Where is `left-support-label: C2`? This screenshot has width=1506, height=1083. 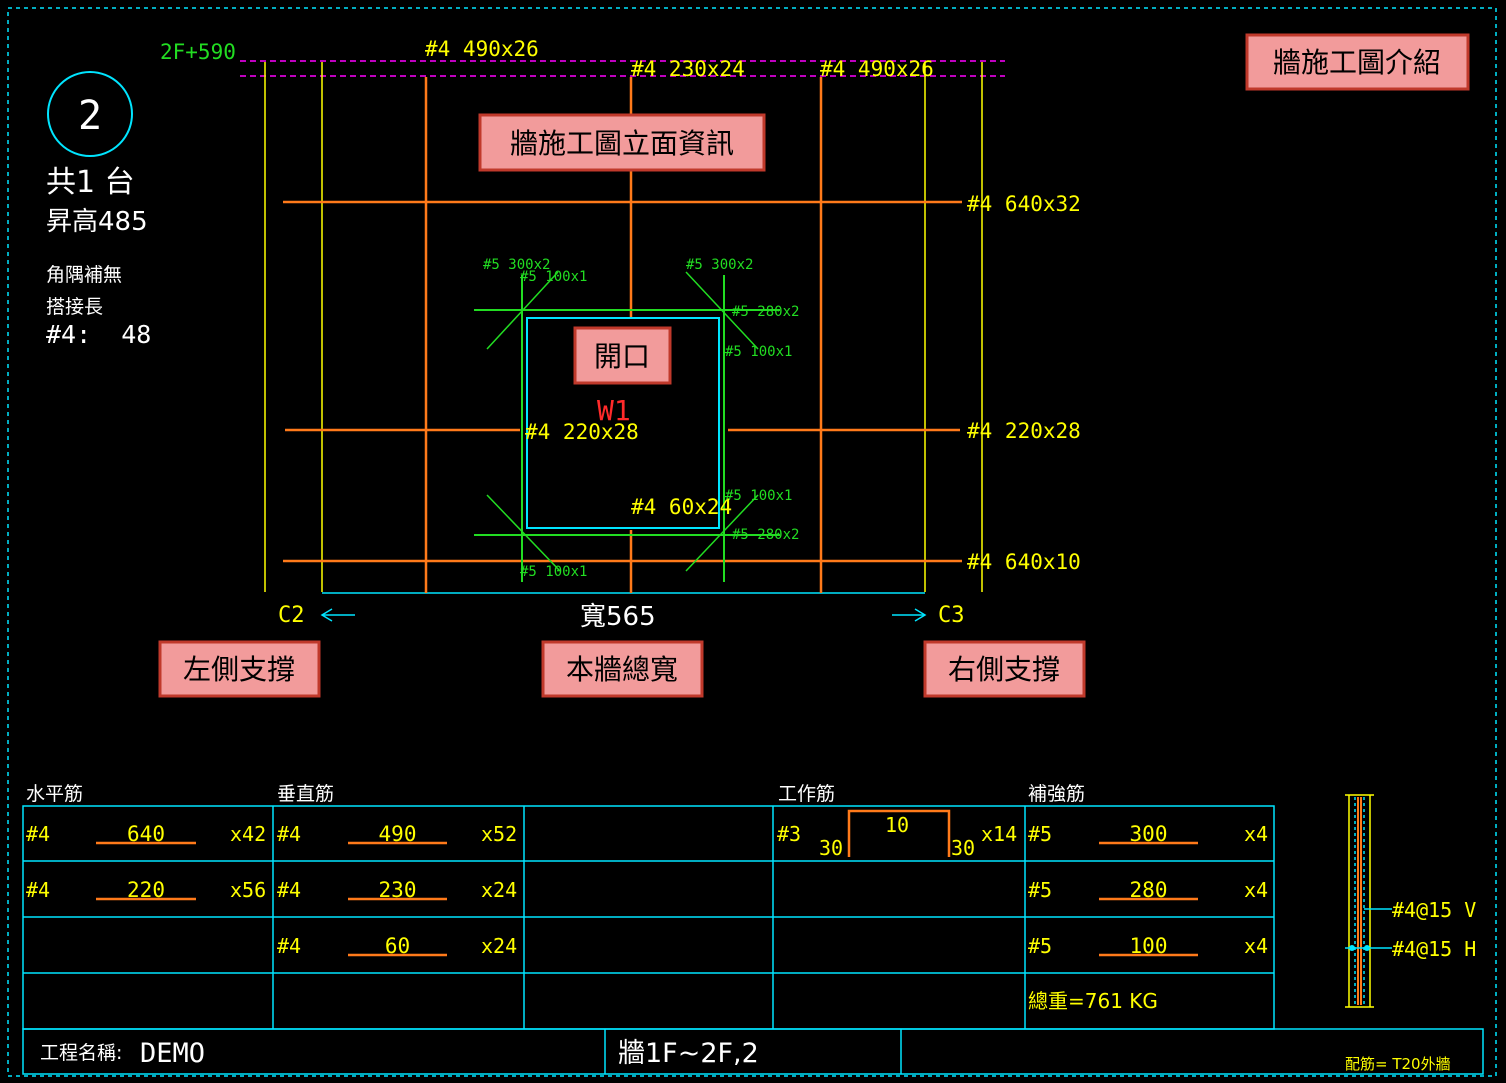
left-support-label: C2 is located at coordinates (291, 615).